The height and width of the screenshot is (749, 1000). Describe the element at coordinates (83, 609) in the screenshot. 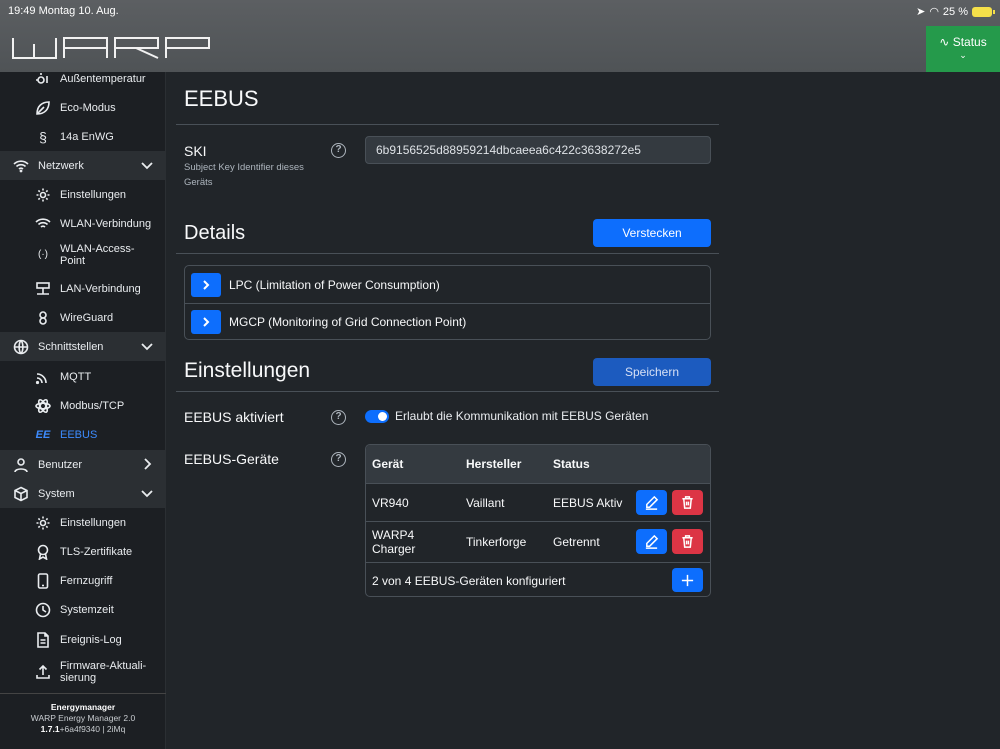

I see `sidebar-item-systemzeit: Systemzeit` at that location.